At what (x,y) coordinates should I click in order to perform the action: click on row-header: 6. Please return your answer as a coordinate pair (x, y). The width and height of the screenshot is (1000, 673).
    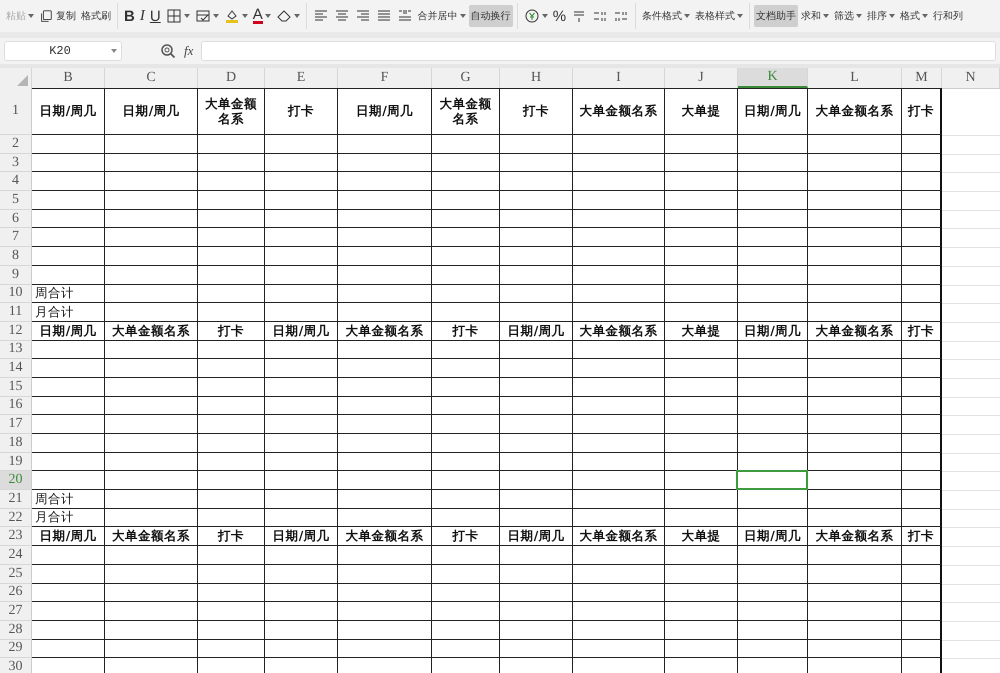
    Looking at the image, I should click on (16, 219).